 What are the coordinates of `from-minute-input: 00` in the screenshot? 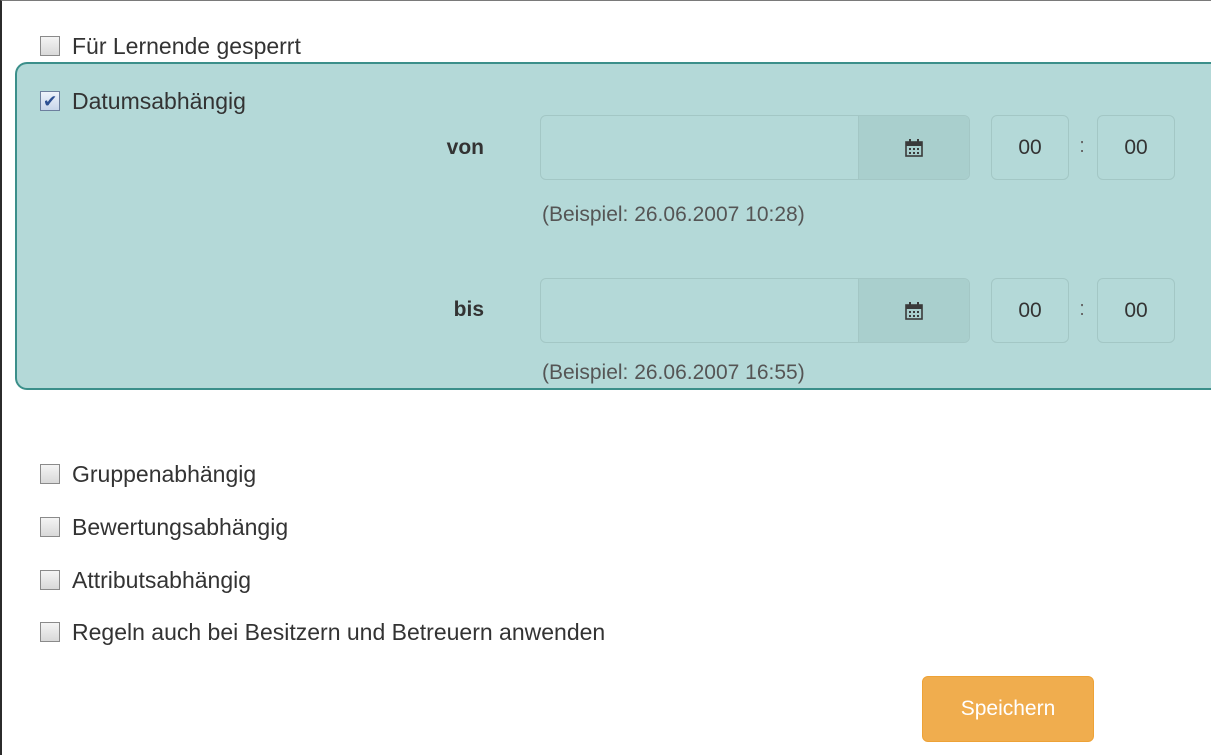 It's located at (1136, 147).